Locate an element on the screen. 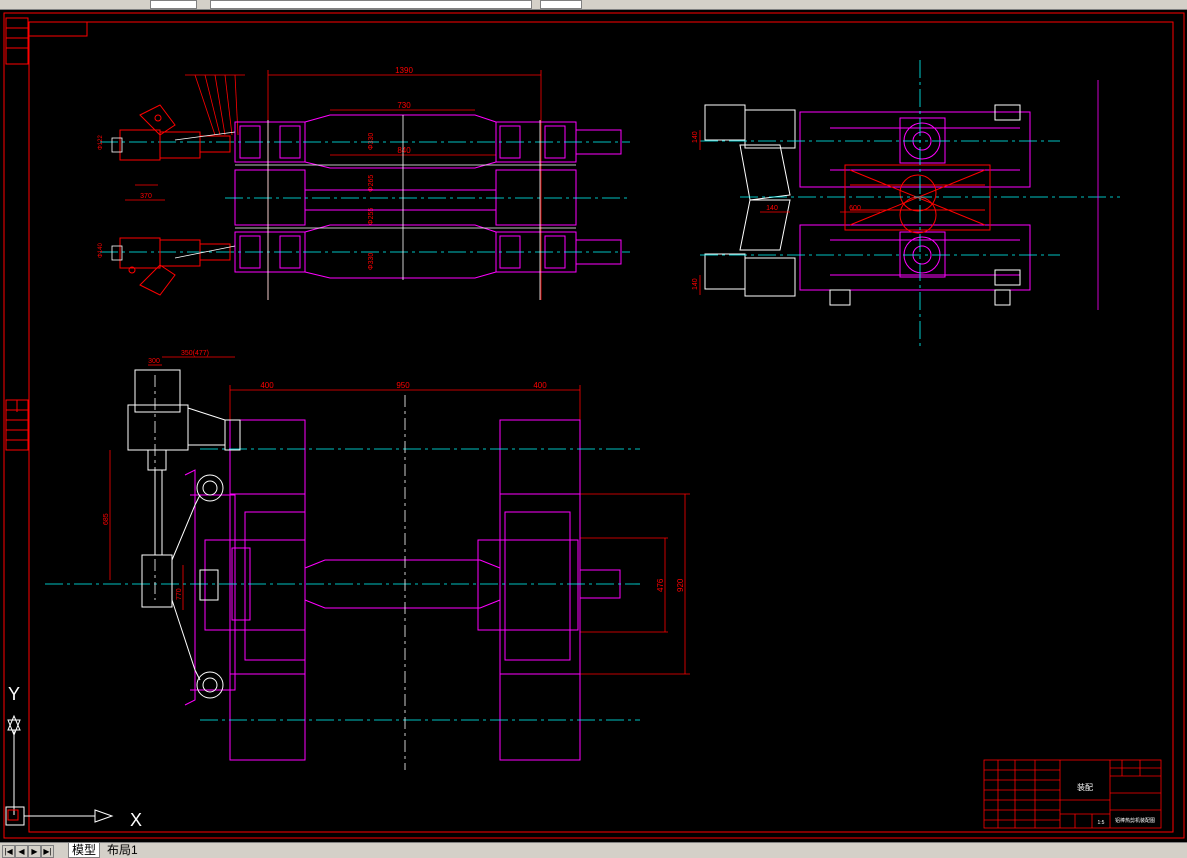  ucs-y-label: Y is located at coordinates (14, 694).